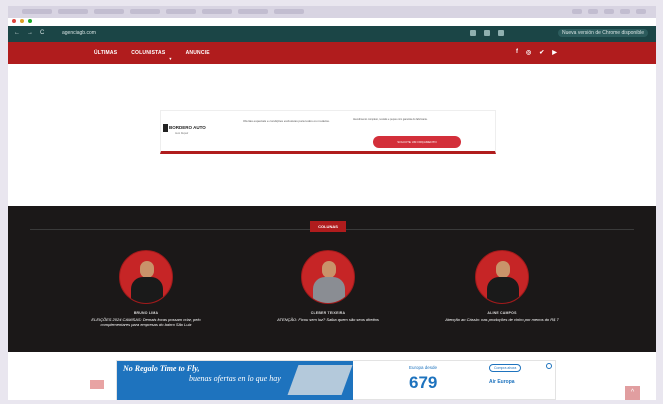  Describe the element at coordinates (554, 52) in the screenshot. I see `youtube-icon: ▶` at that location.